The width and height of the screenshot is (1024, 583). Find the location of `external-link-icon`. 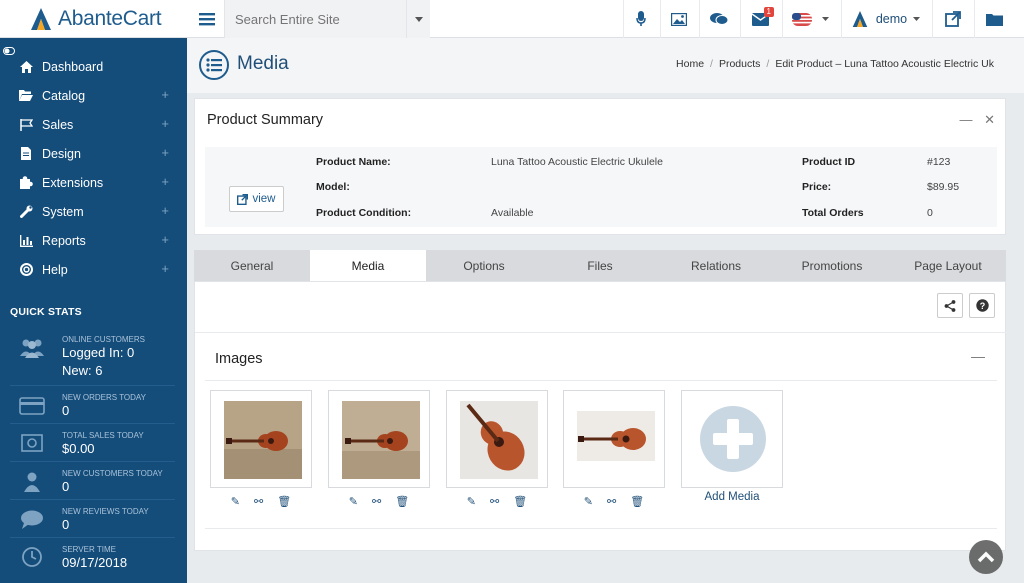

external-link-icon is located at coordinates (243, 199).